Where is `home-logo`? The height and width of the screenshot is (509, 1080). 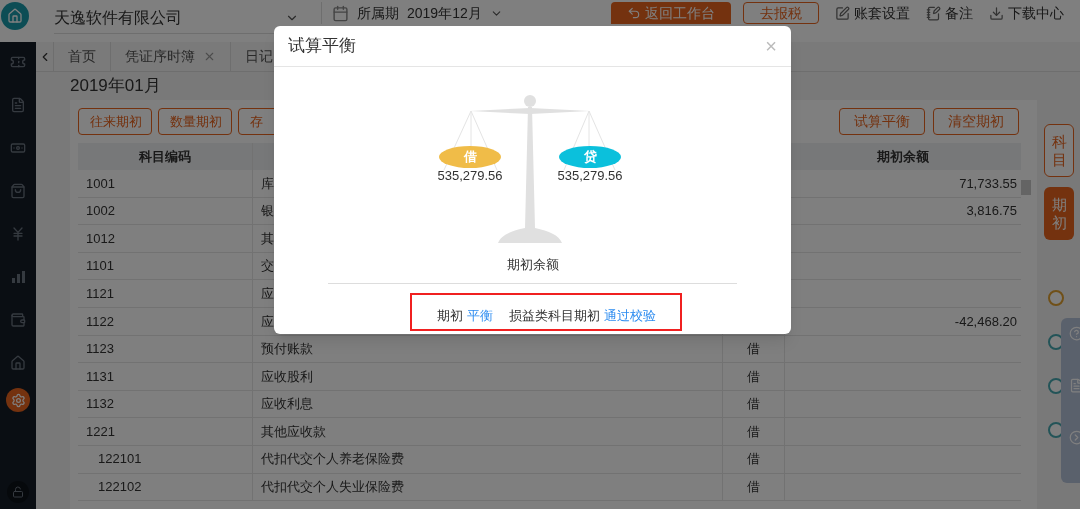
home-logo is located at coordinates (15, 16).